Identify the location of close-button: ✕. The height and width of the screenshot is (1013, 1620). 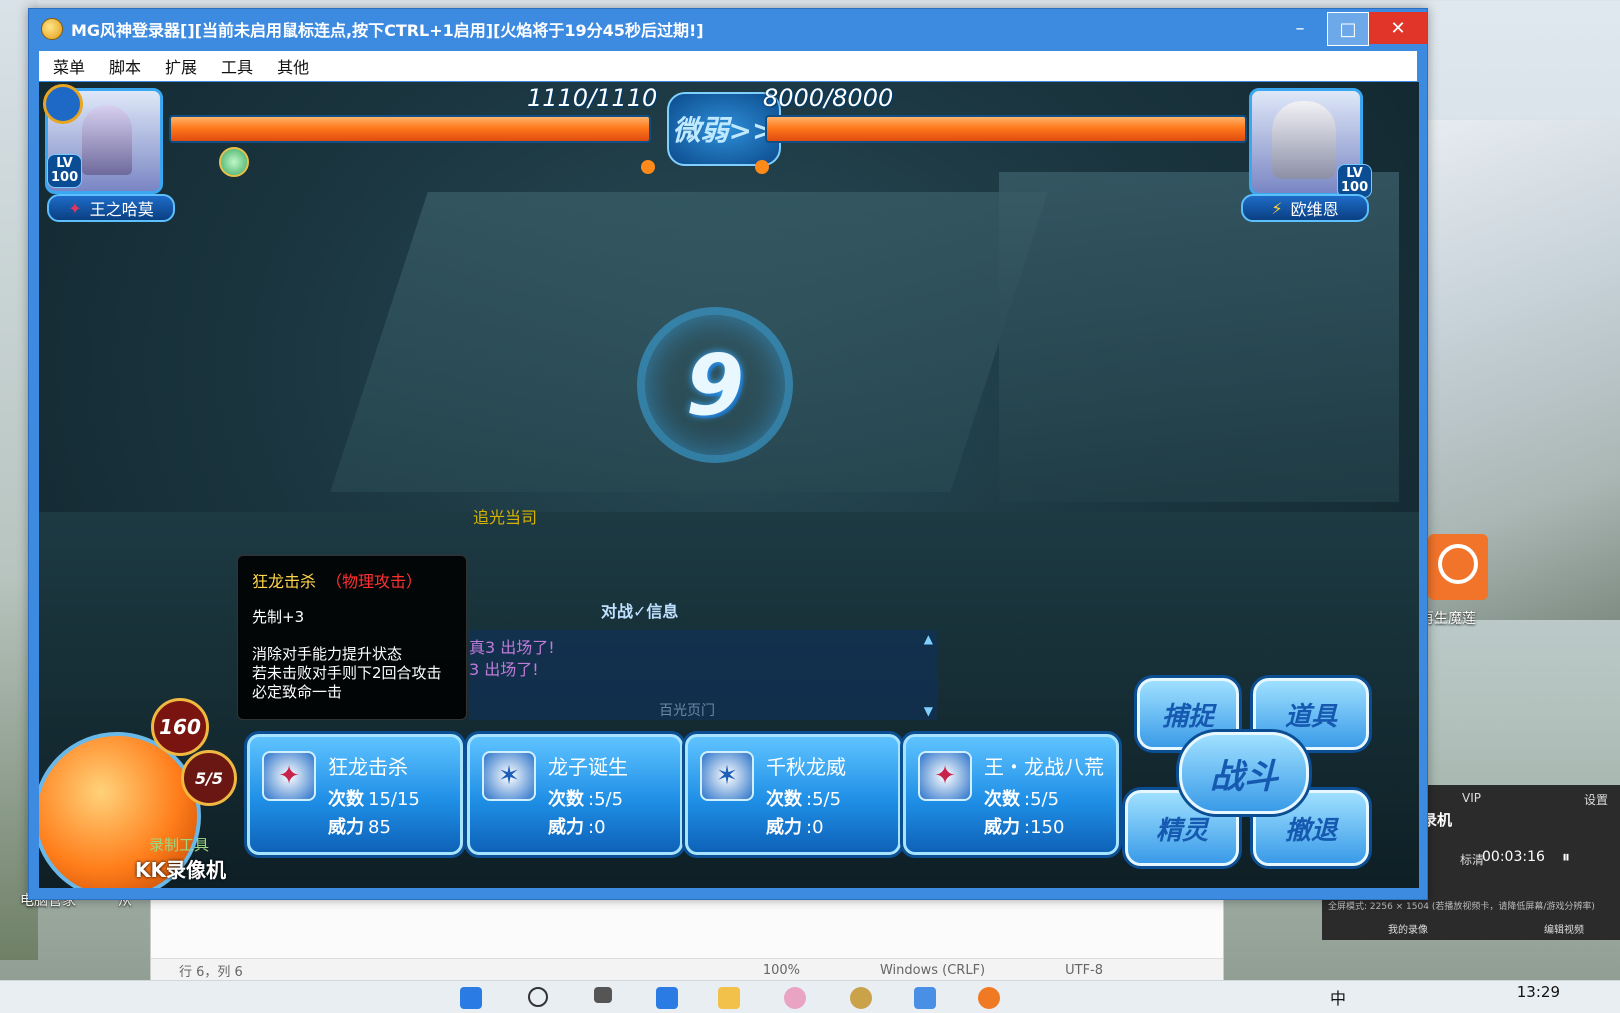
(1398, 28).